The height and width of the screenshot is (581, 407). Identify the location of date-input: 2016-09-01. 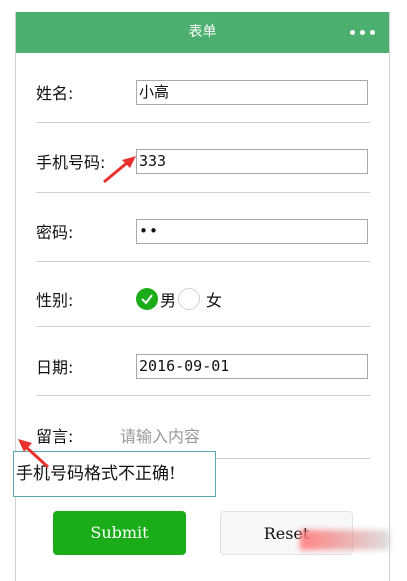
(252, 366).